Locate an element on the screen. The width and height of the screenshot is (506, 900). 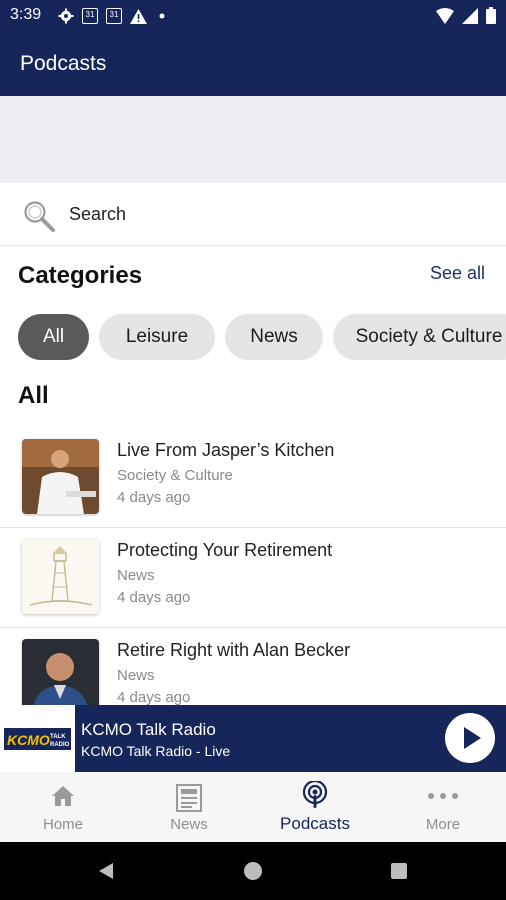
episode-title: Live From Jasper’s Kitchen is located at coordinates (226, 450).